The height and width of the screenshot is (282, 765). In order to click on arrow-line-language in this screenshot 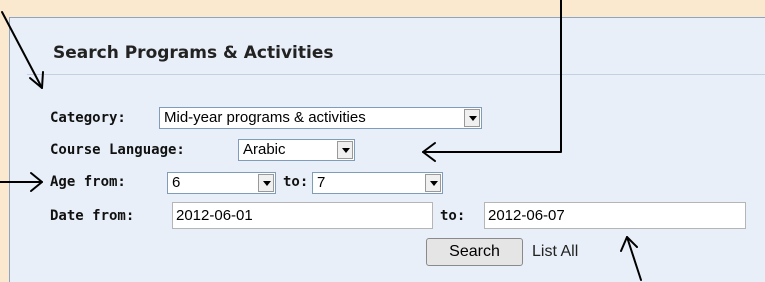, I will do `click(492, 76)`.